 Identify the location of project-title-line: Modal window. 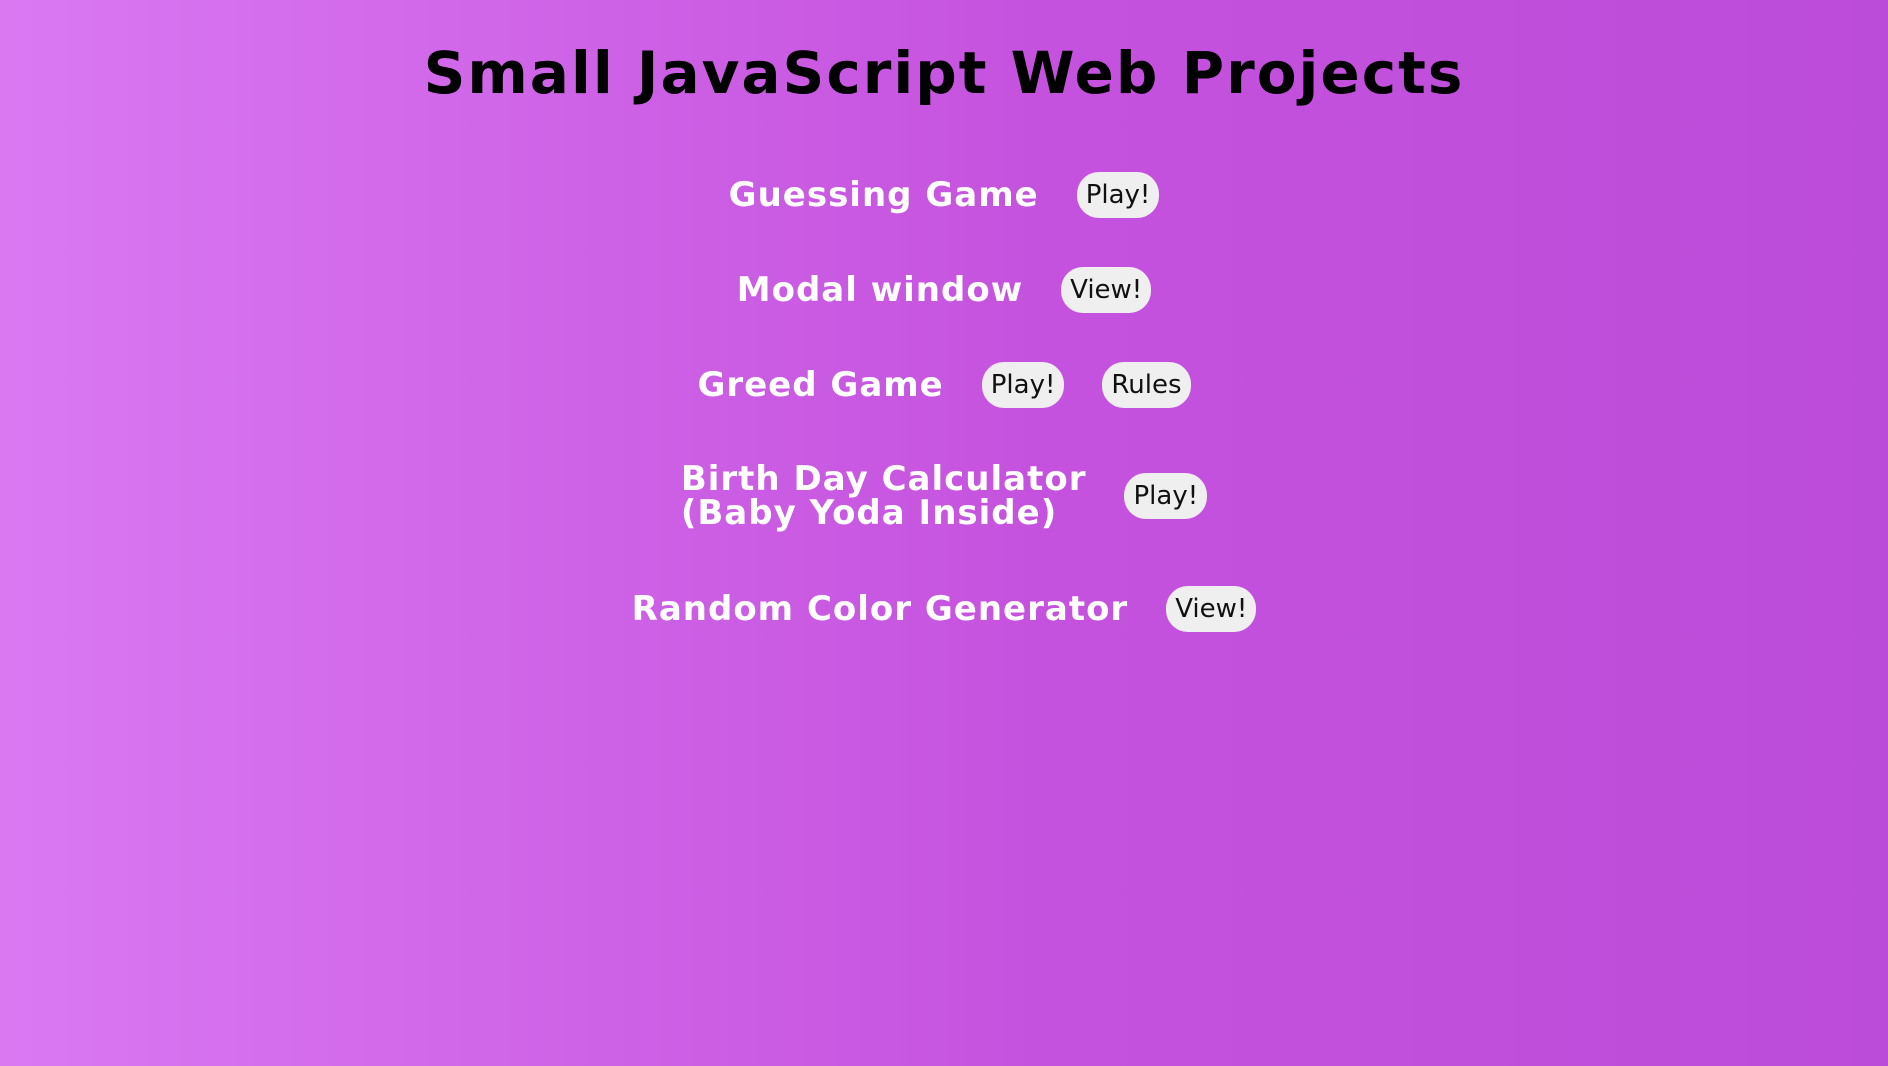
(880, 290).